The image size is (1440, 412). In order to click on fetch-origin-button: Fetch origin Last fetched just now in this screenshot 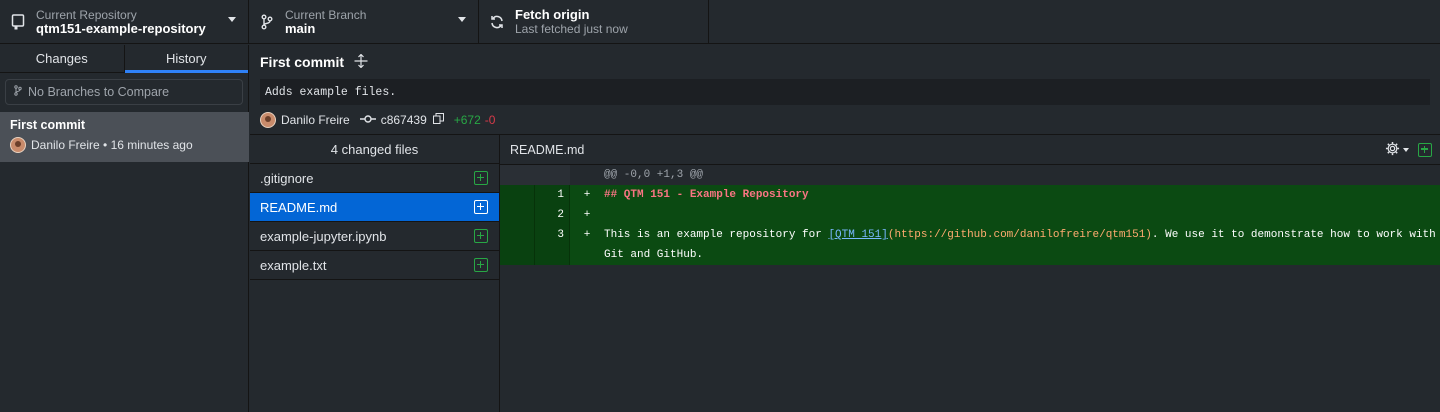, I will do `click(594, 22)`.